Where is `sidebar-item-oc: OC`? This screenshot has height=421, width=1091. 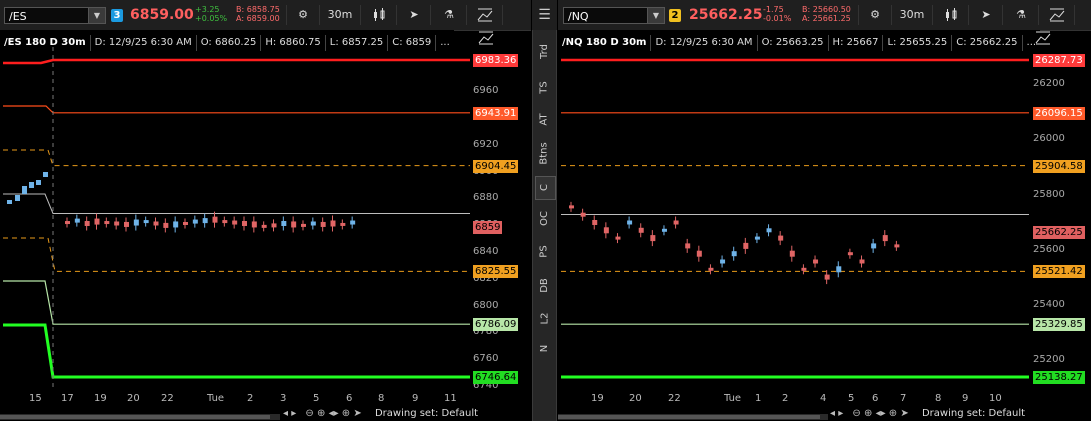
sidebar-item-oc: OC is located at coordinates (544, 218).